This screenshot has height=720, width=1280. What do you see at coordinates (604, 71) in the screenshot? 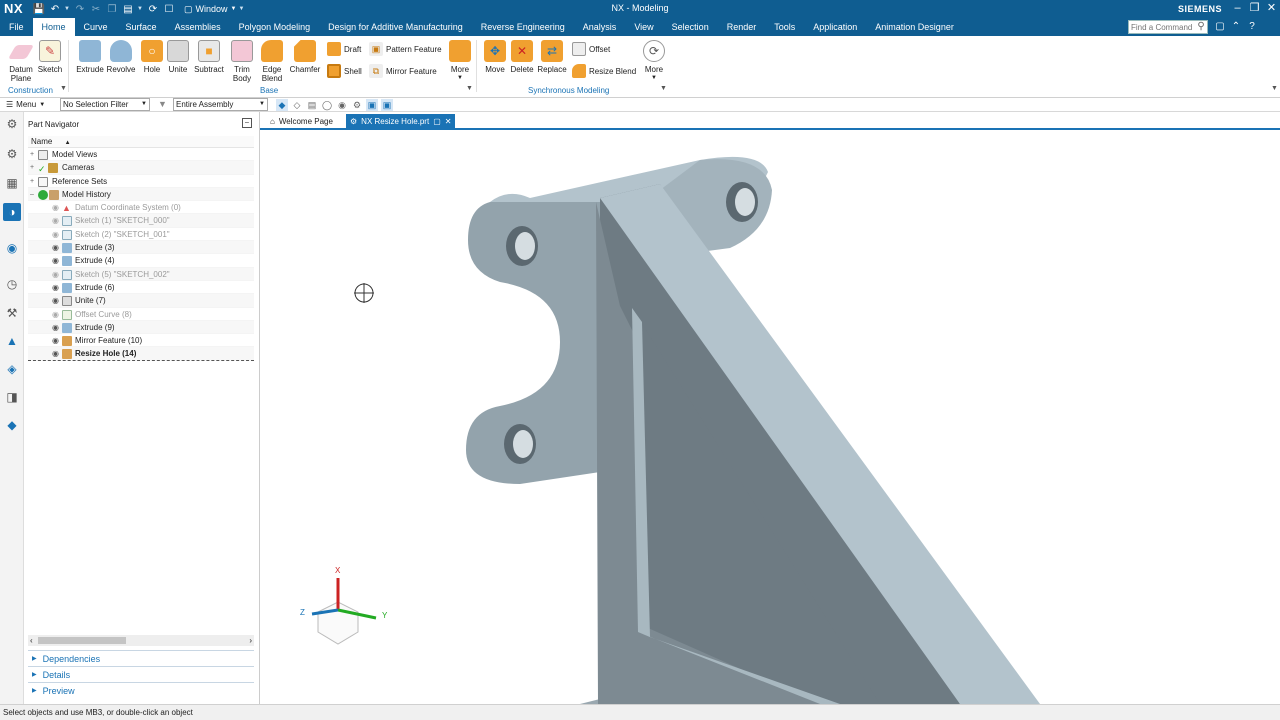
I see `resize-blend-button: Resize Blend` at bounding box center [604, 71].